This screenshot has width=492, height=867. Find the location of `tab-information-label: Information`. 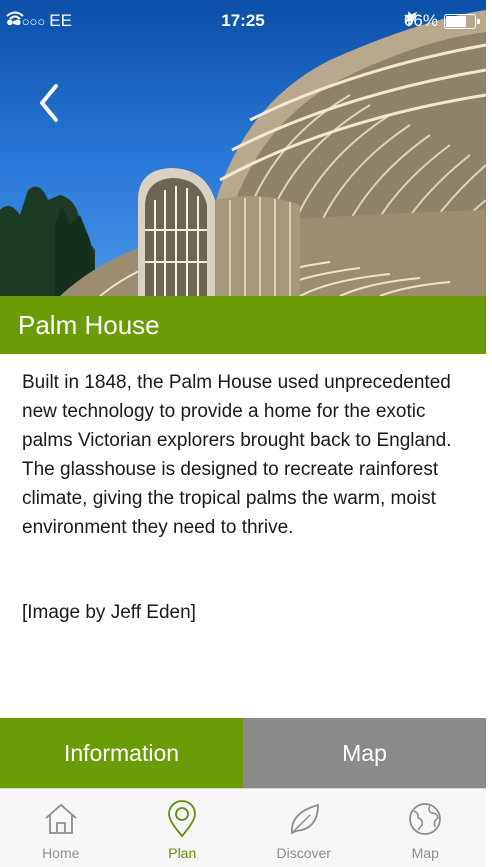

tab-information-label: Information is located at coordinates (121, 752).